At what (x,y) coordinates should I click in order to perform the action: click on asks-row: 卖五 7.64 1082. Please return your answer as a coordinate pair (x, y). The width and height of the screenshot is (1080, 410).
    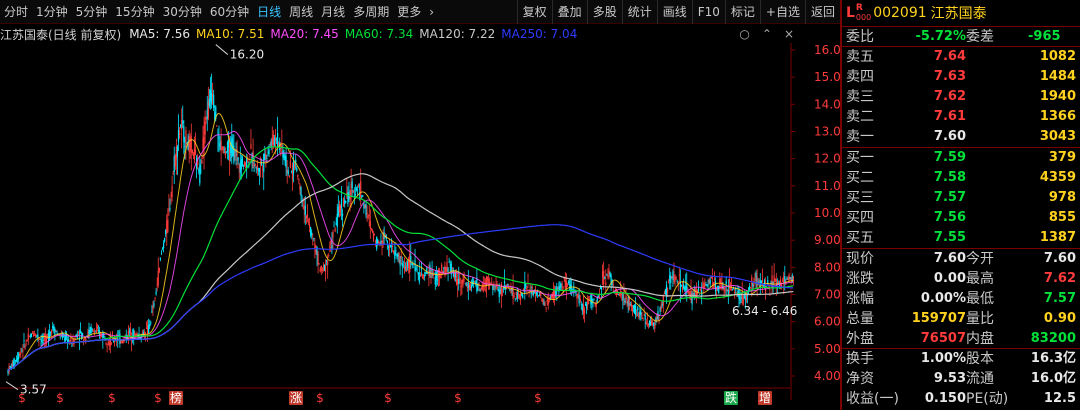
    Looking at the image, I should click on (961, 57).